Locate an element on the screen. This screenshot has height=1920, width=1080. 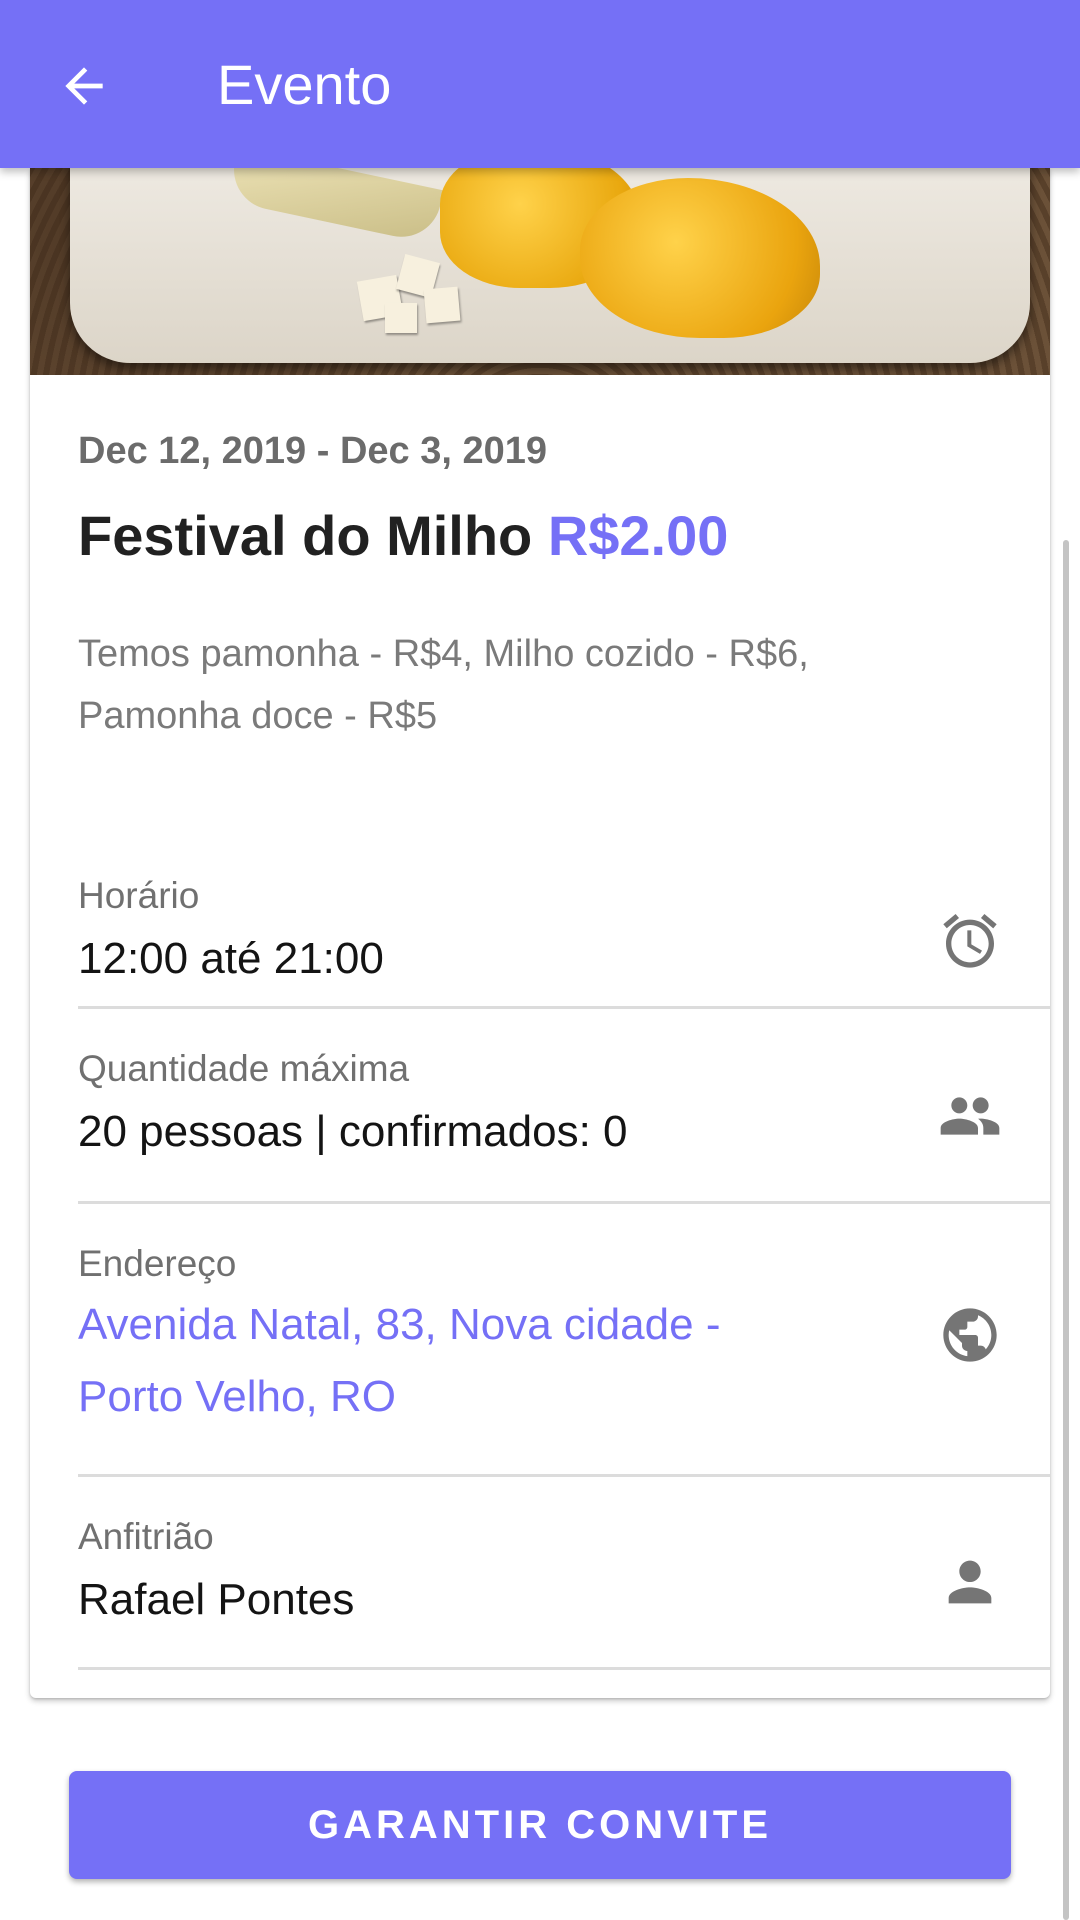
people-icon is located at coordinates (970, 1116).